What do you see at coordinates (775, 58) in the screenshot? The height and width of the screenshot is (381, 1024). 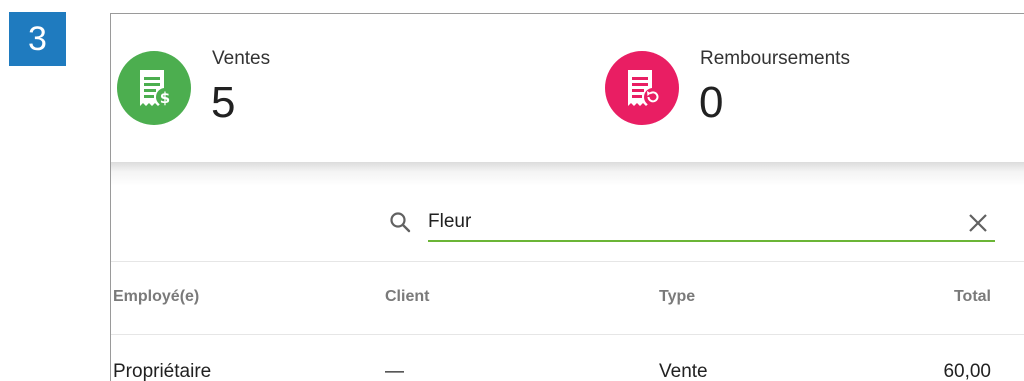 I see `refunds-label: Remboursements` at bounding box center [775, 58].